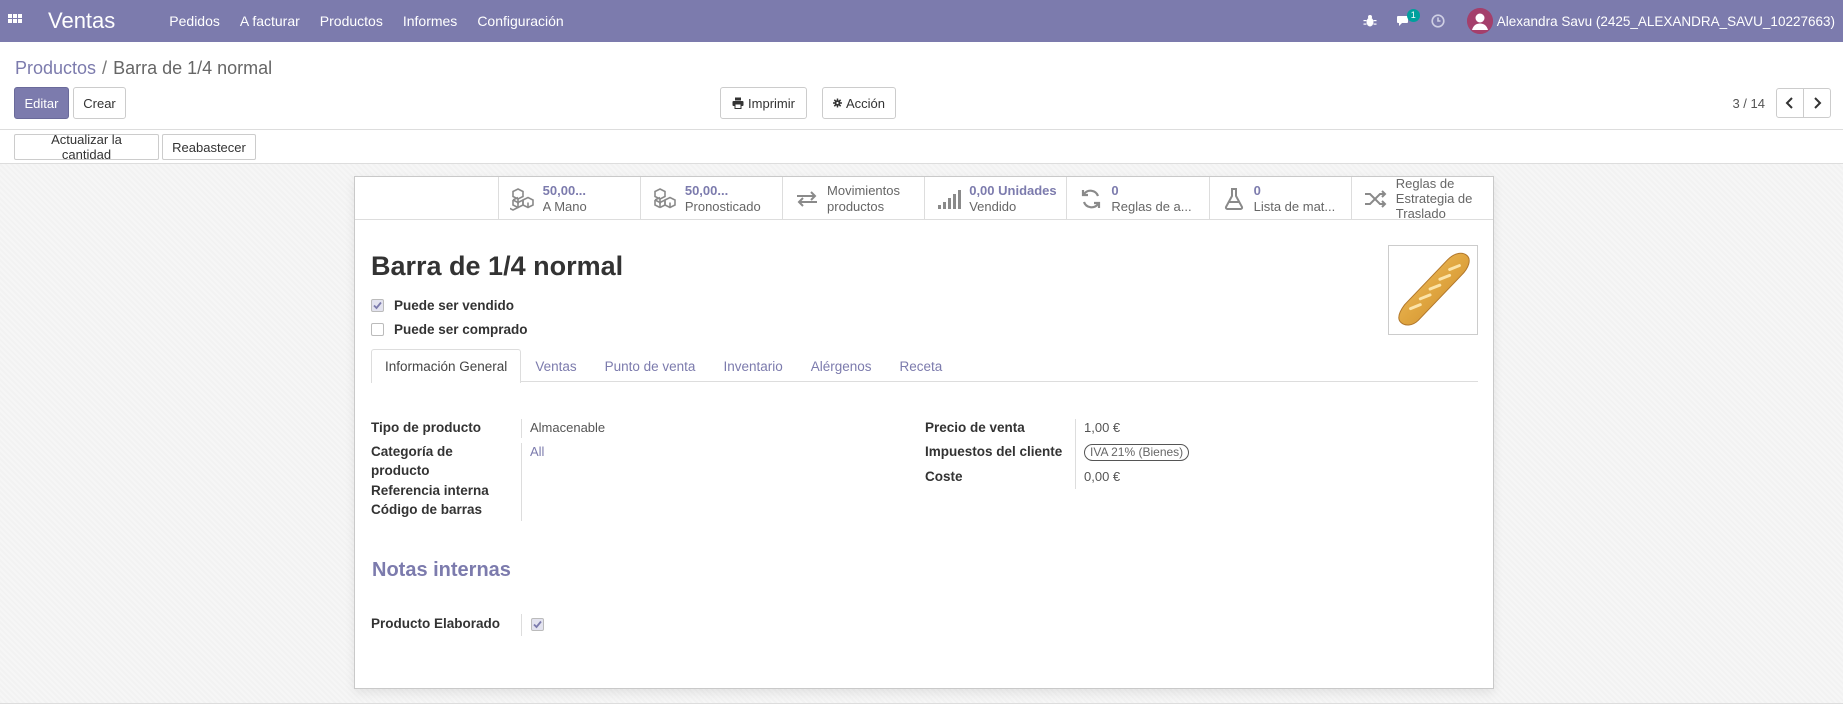 This screenshot has width=1843, height=710. What do you see at coordinates (564, 206) in the screenshot?
I see `on-hand-label: A Mano` at bounding box center [564, 206].